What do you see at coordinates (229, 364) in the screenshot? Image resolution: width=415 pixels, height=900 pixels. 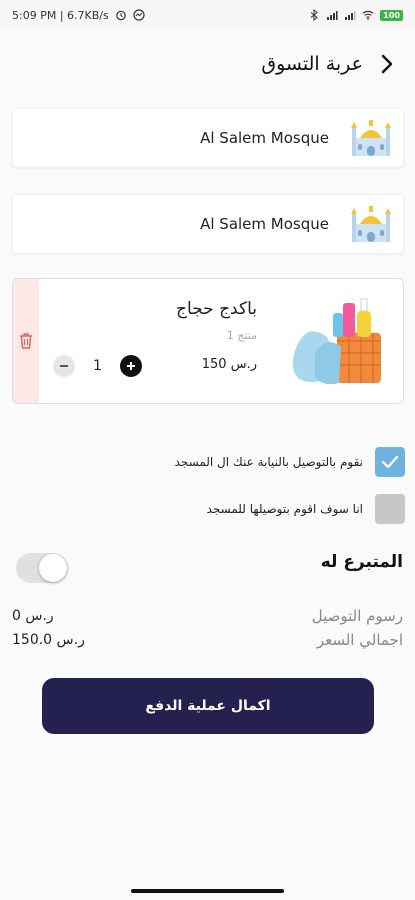 I see `product-price: 150 ر.س` at bounding box center [229, 364].